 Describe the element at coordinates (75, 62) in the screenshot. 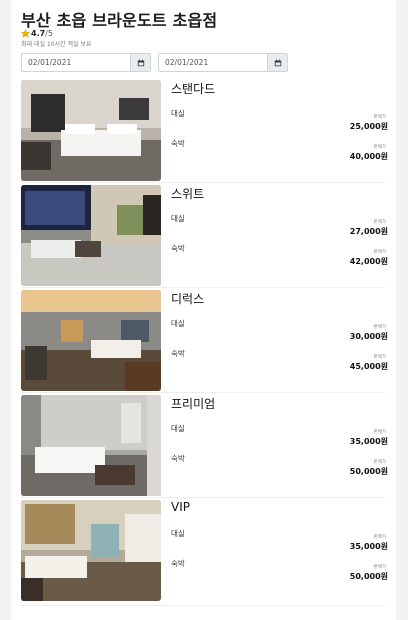

I see `checkin-date-input: 02/01/2021` at that location.